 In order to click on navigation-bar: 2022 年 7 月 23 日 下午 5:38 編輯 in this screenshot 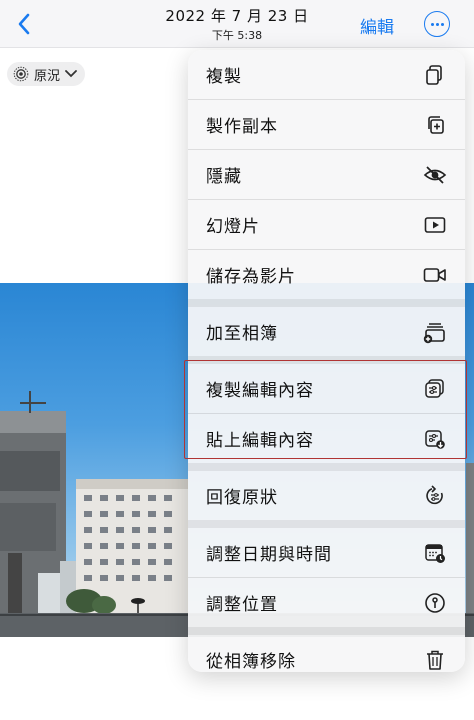, I will do `click(237, 24)`.